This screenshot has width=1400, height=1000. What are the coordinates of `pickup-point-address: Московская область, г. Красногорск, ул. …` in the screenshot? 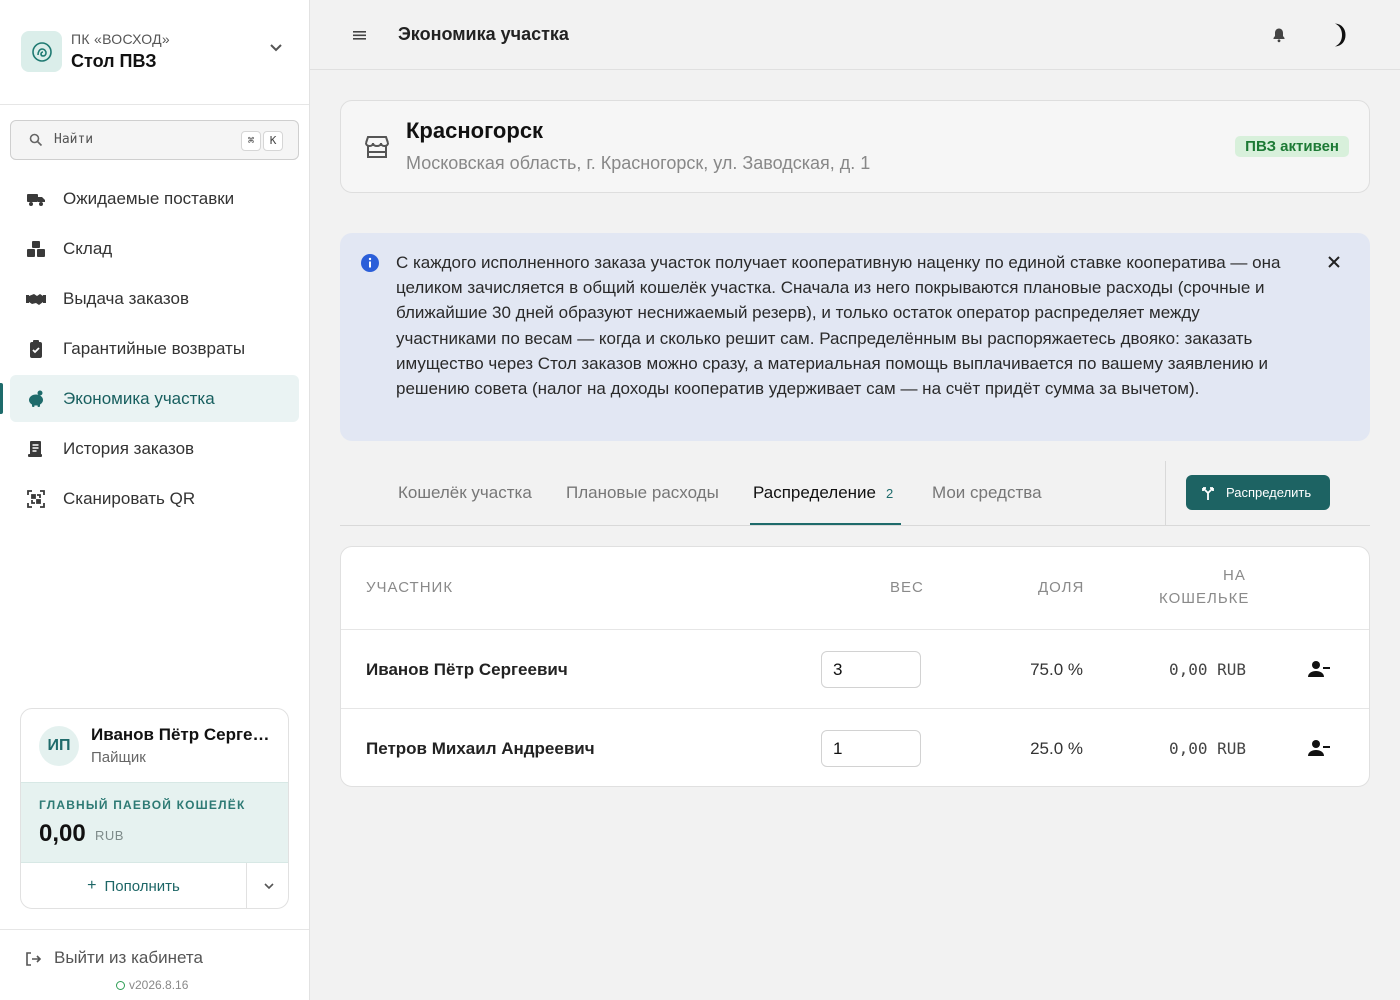 It's located at (638, 163).